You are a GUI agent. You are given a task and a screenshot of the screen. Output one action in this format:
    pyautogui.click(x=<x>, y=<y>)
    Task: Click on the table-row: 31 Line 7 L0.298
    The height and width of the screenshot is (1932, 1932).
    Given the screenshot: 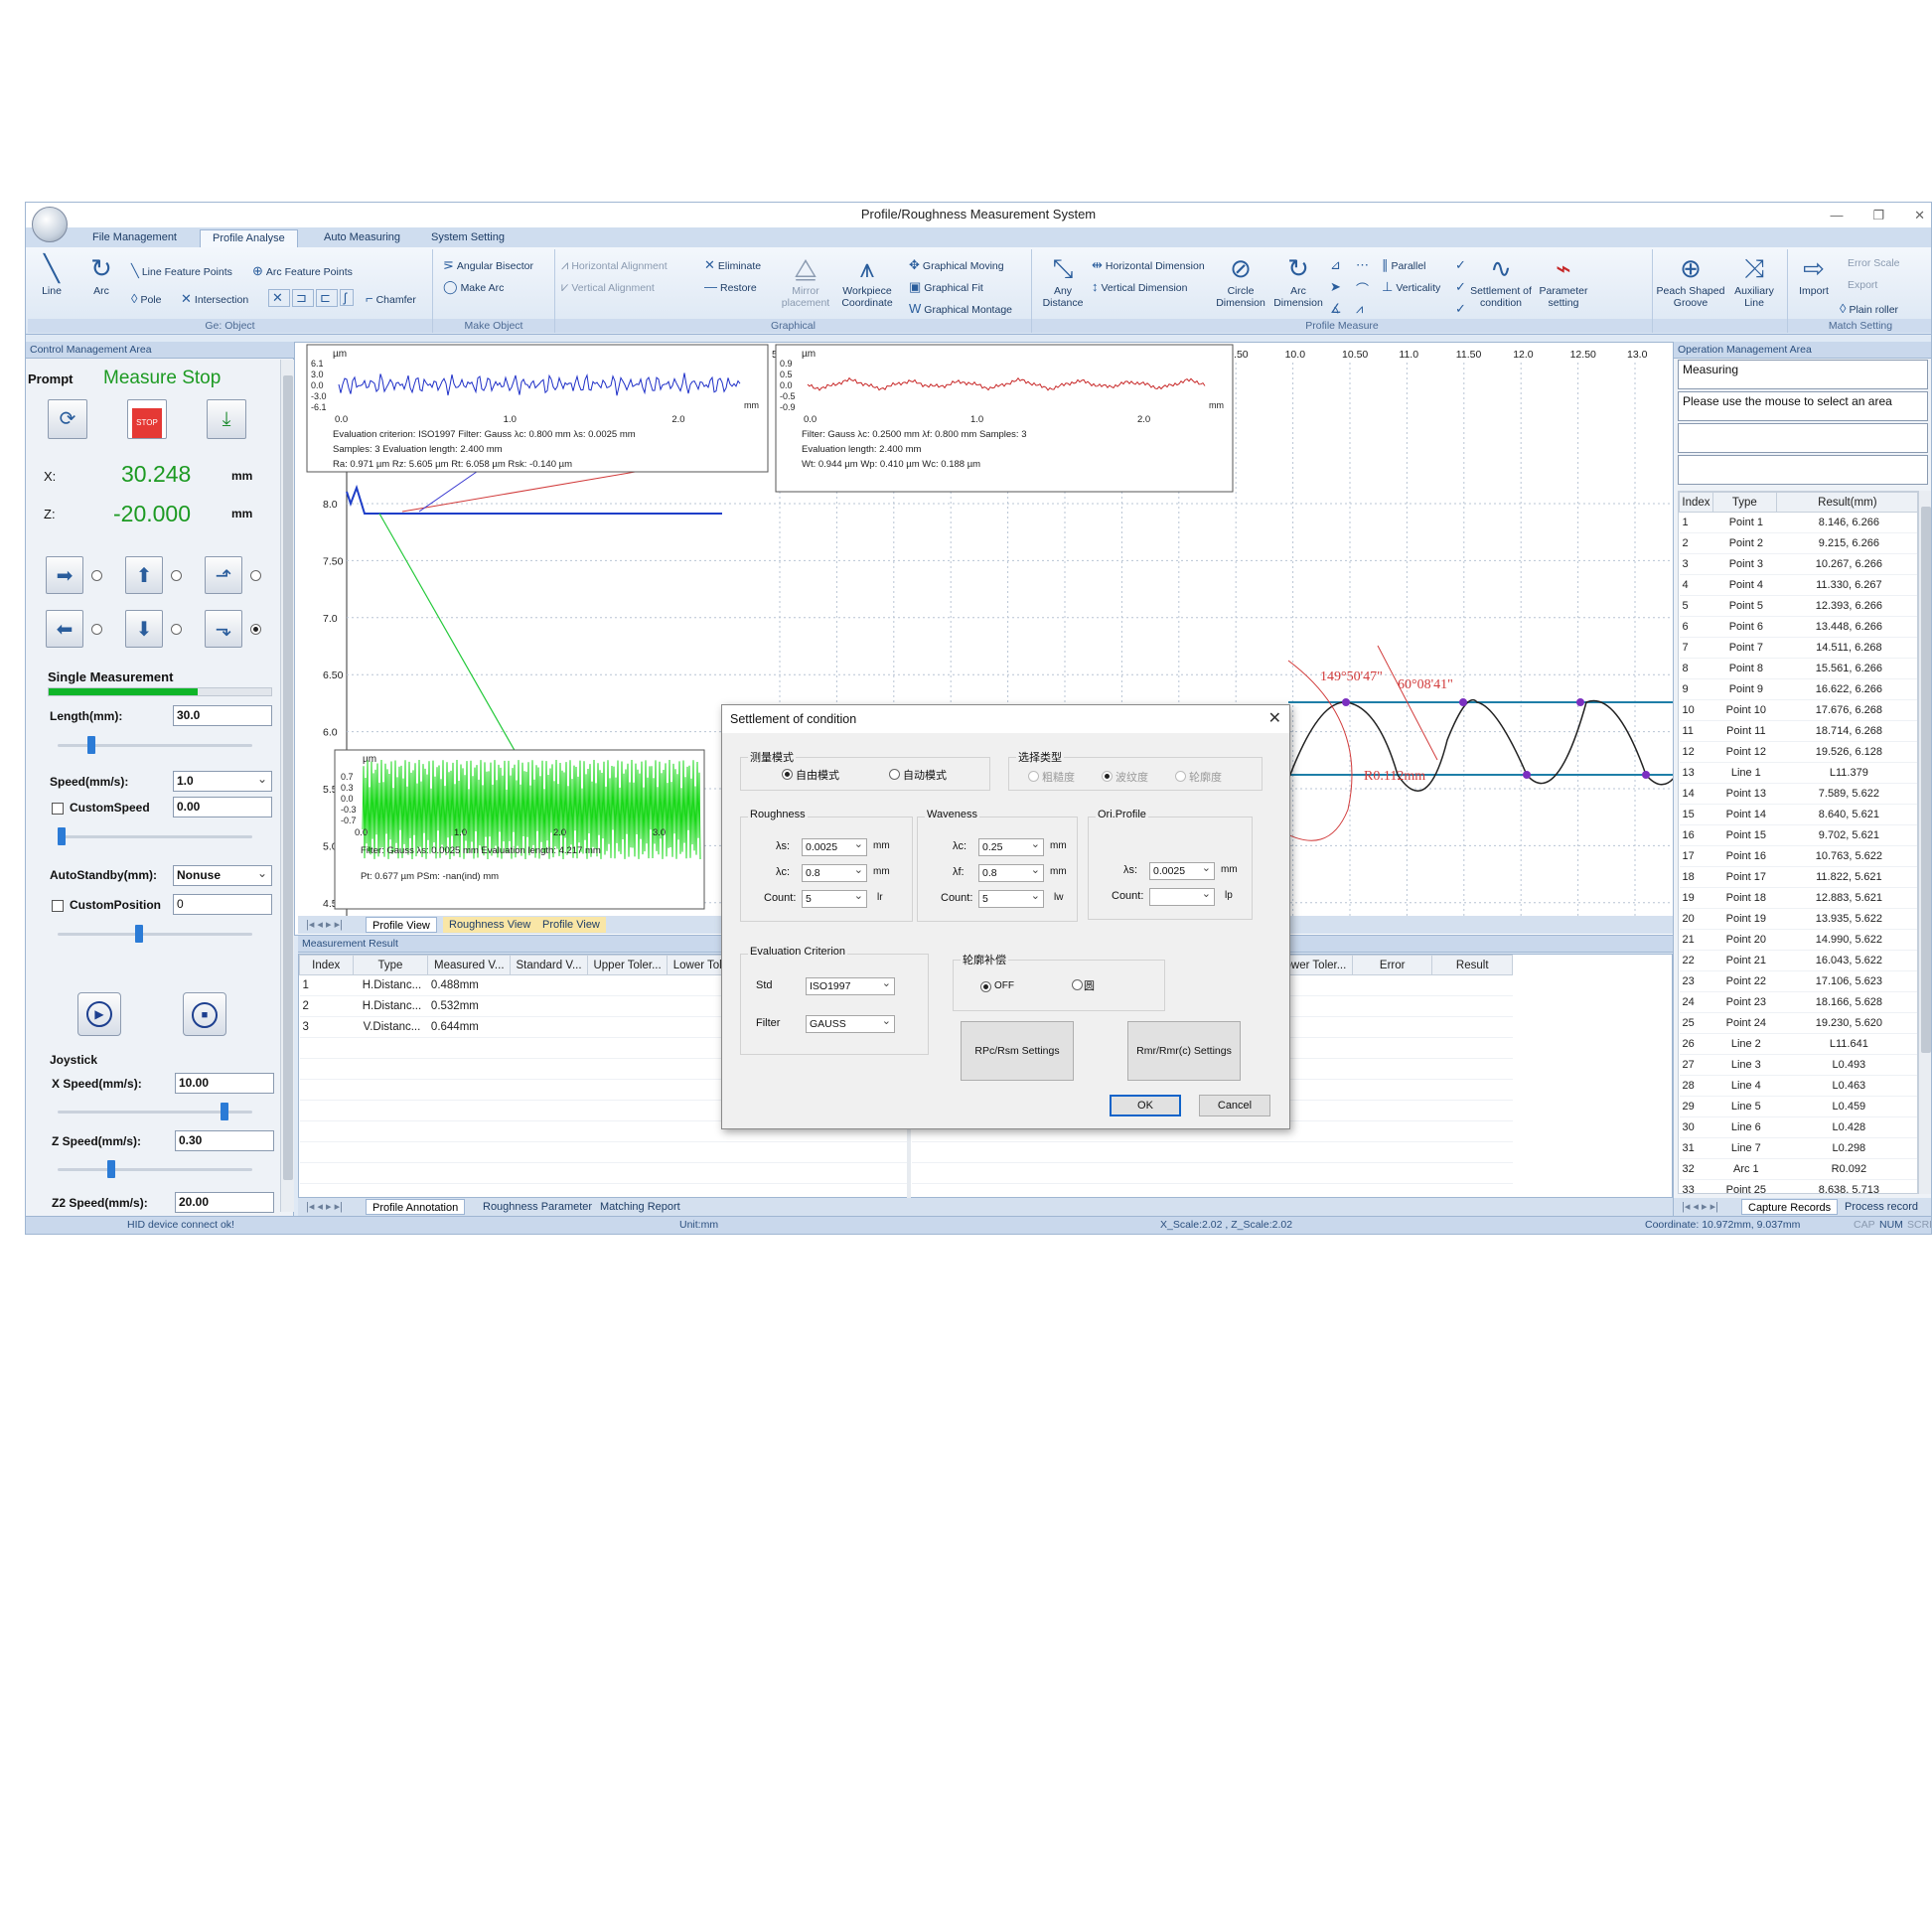 What is the action you would take?
    pyautogui.click(x=1798, y=1148)
    